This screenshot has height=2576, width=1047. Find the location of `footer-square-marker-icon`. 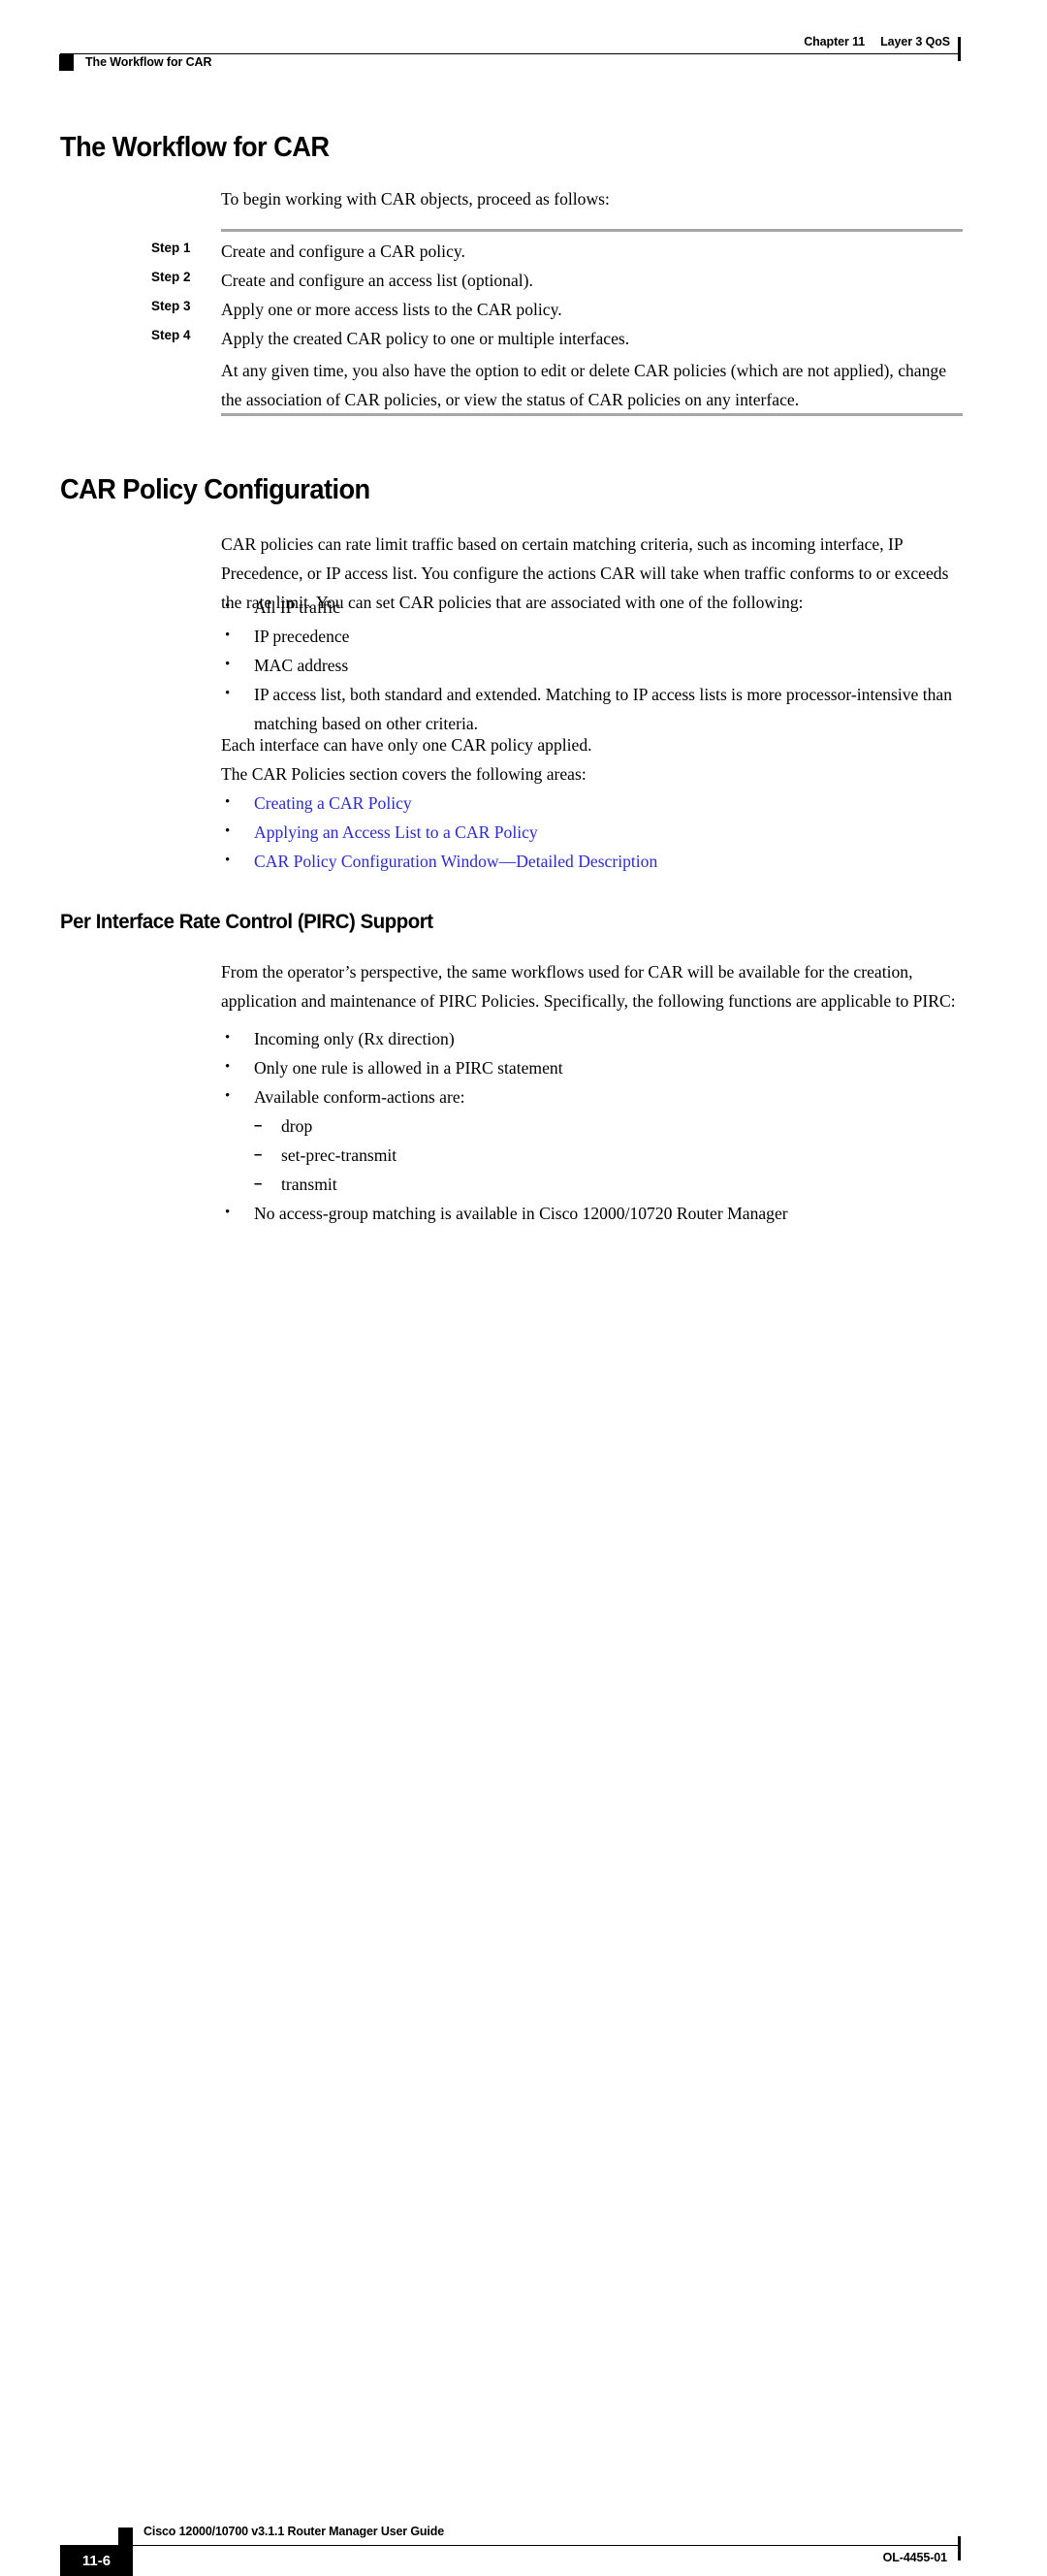

footer-square-marker-icon is located at coordinates (125, 2537).